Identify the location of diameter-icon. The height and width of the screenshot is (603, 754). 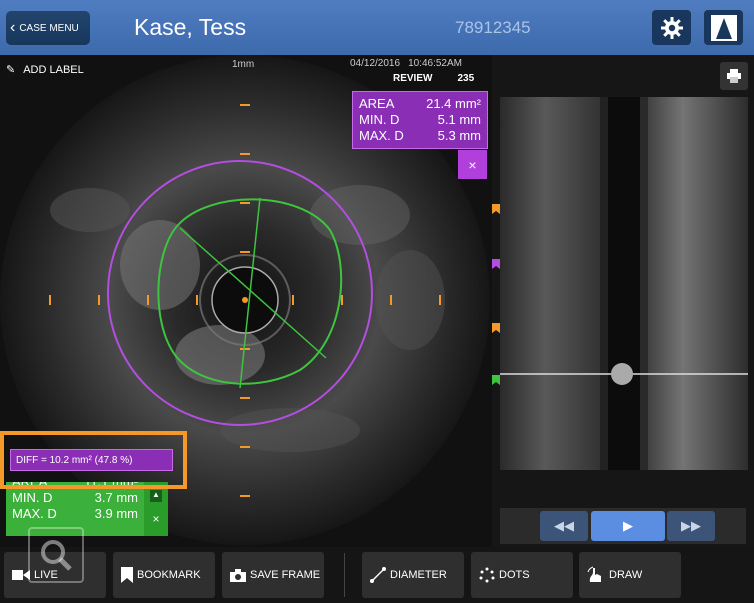
(378, 575).